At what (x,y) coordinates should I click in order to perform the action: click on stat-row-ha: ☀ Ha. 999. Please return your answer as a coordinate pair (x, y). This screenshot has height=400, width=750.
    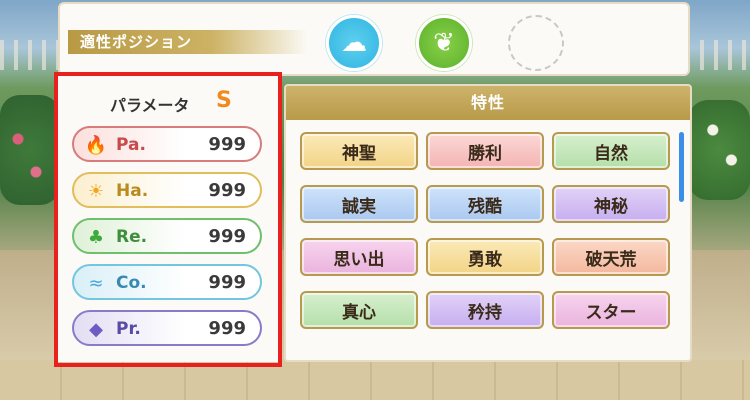
    Looking at the image, I should click on (167, 190).